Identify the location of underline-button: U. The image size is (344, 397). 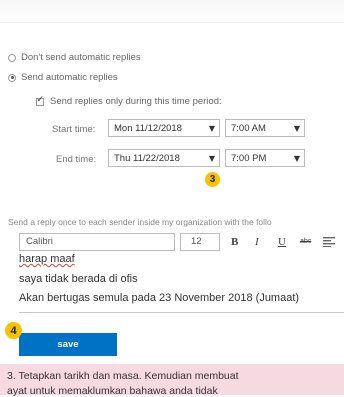
(282, 242).